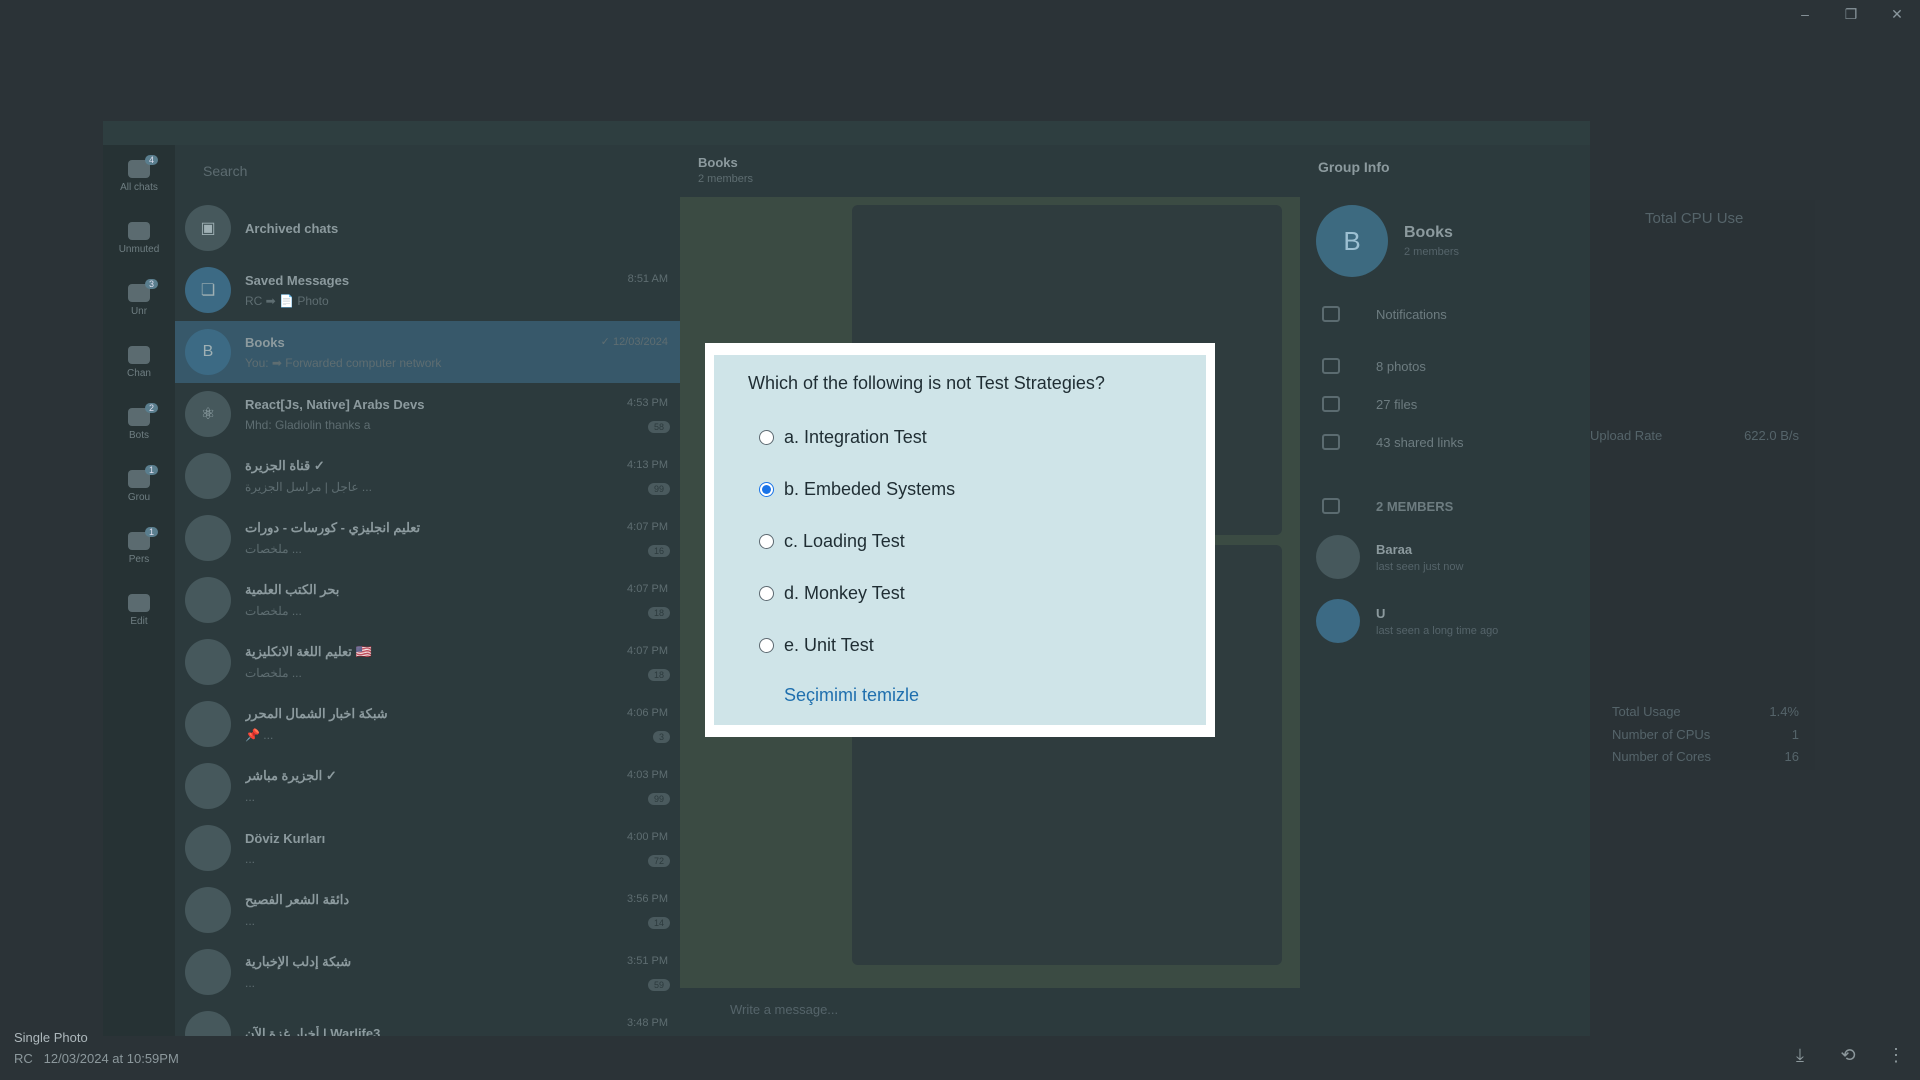  What do you see at coordinates (647, 713) in the screenshot?
I see `chat-time: 4:06 PM` at bounding box center [647, 713].